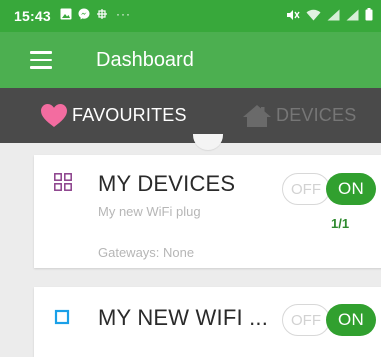  I want to click on status-icons-right, so click(329, 14).